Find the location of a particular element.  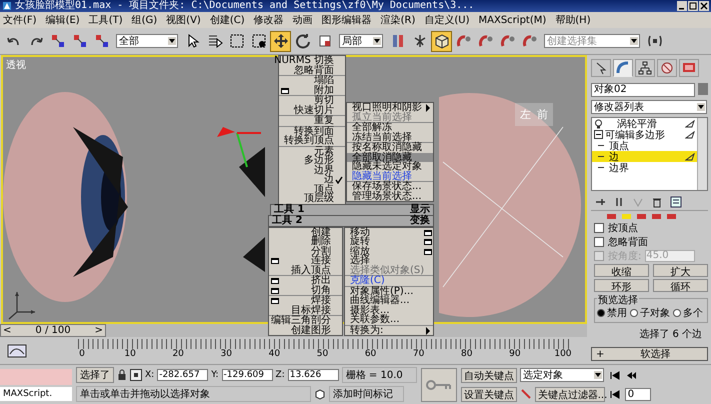

key-mode-dropdown: 选定对象 is located at coordinates (562, 375).